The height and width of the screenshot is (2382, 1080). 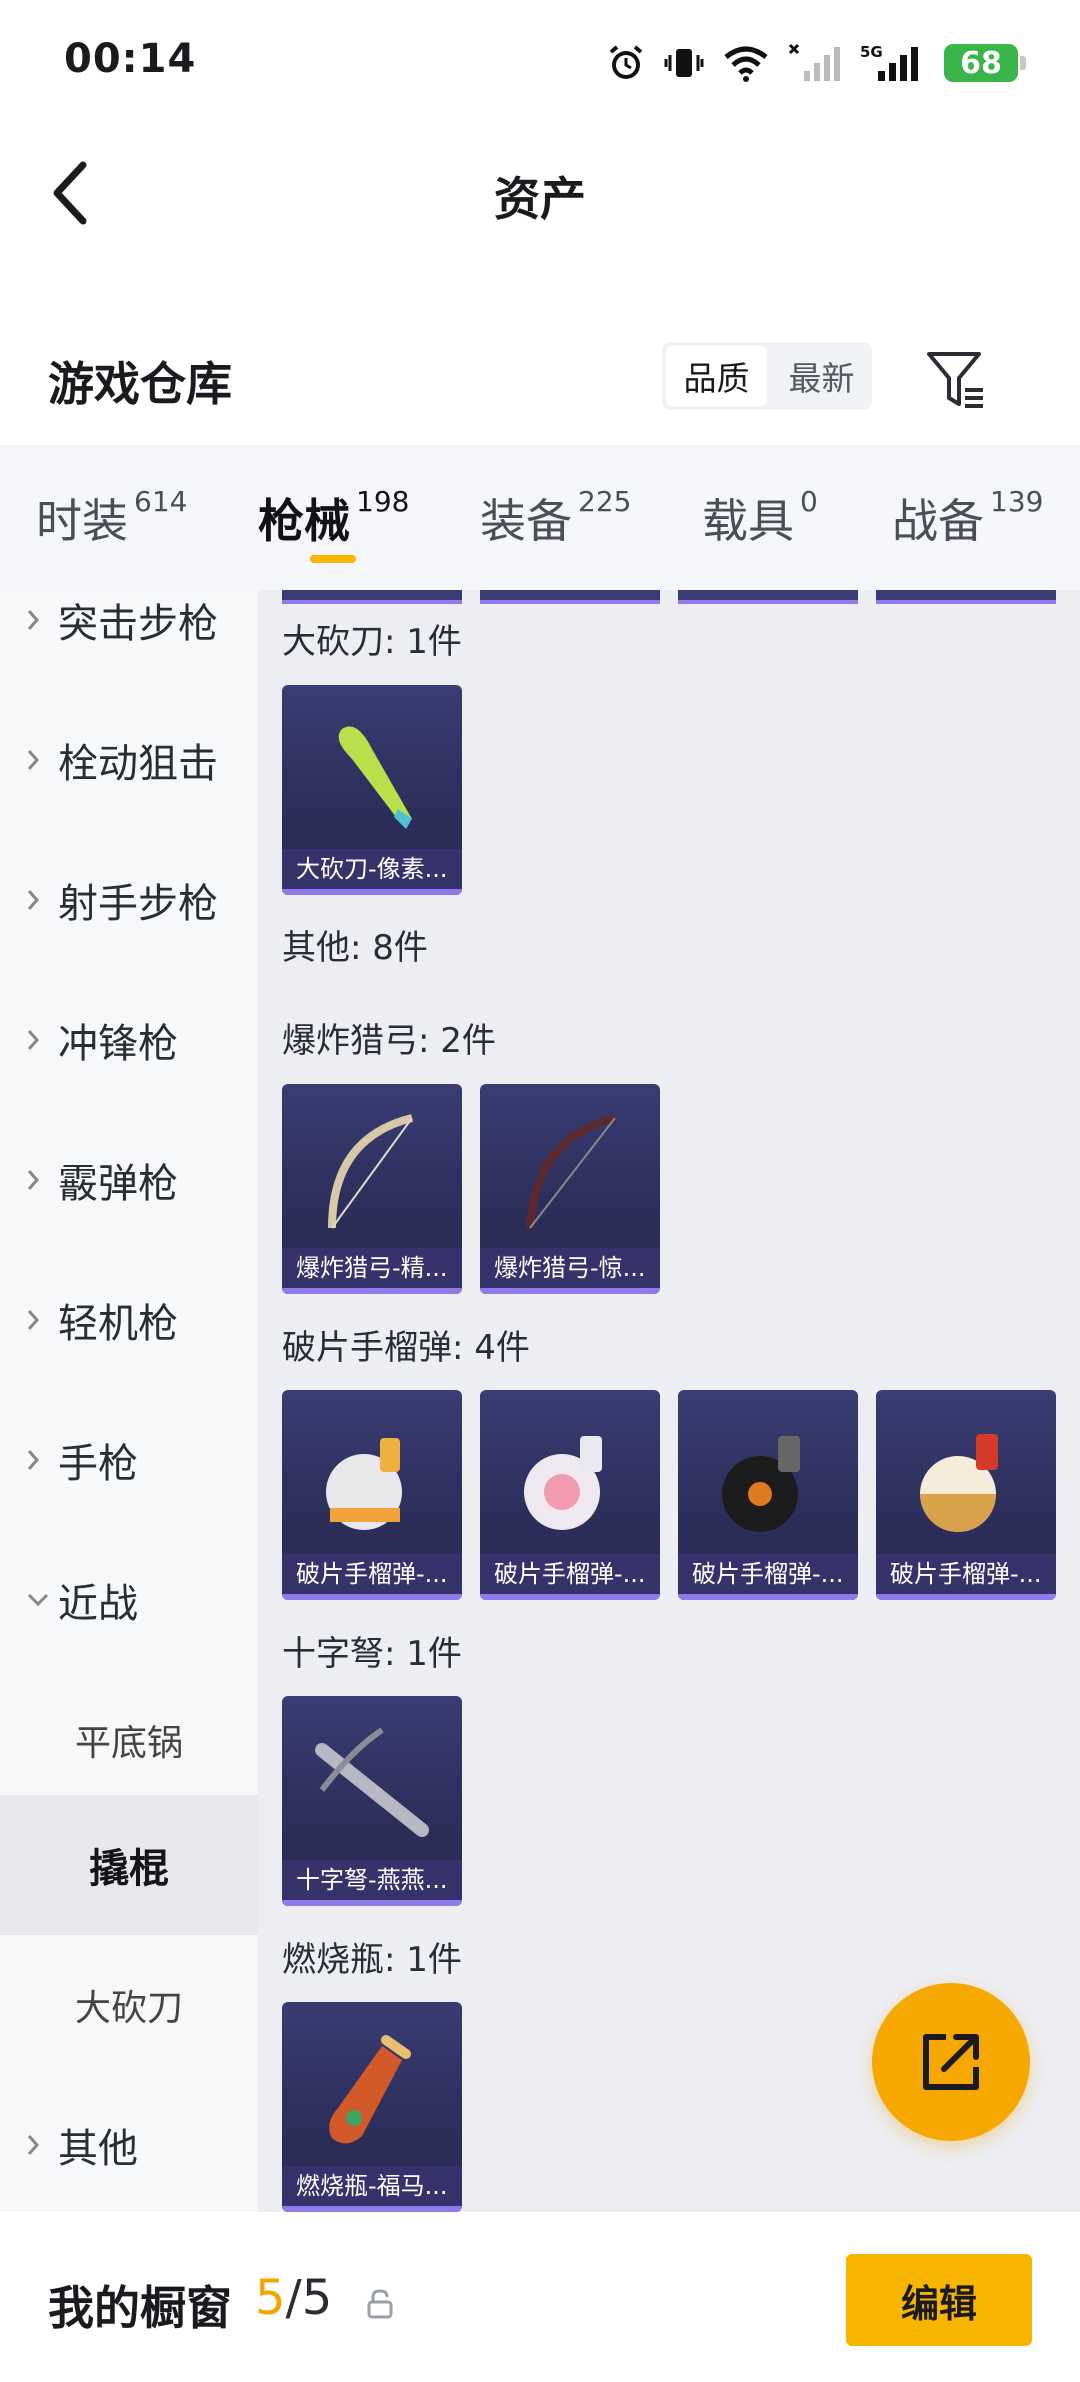 I want to click on sidebar-item-marksman-rifle: 射手步枪, so click(x=129, y=900).